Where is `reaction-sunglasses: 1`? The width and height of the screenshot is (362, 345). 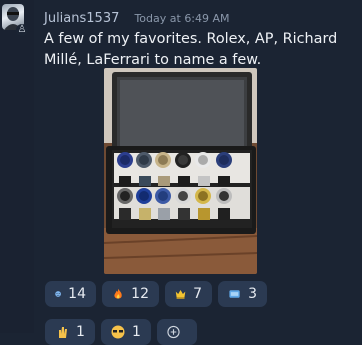 reaction-sunglasses: 1 is located at coordinates (126, 332).